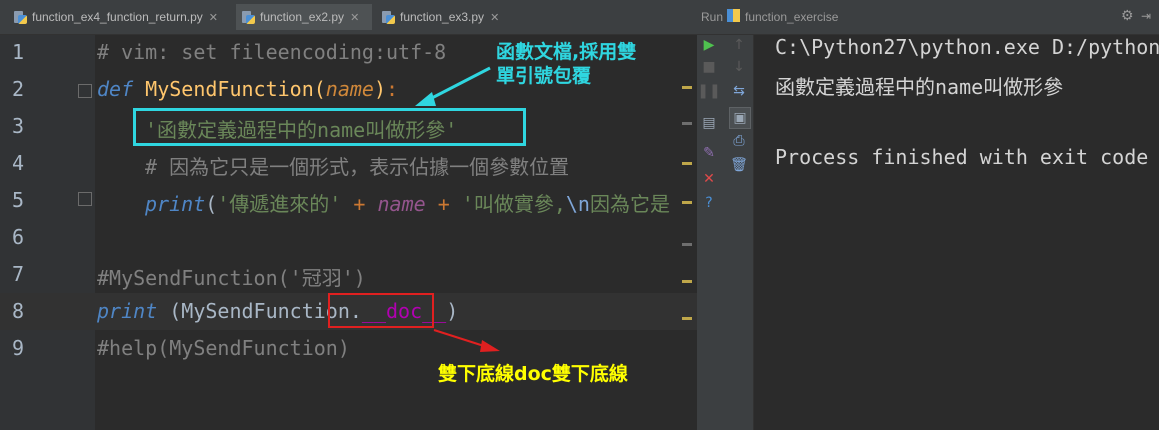 This screenshot has height=430, width=1159. I want to click on help-icon: ?, so click(709, 203).